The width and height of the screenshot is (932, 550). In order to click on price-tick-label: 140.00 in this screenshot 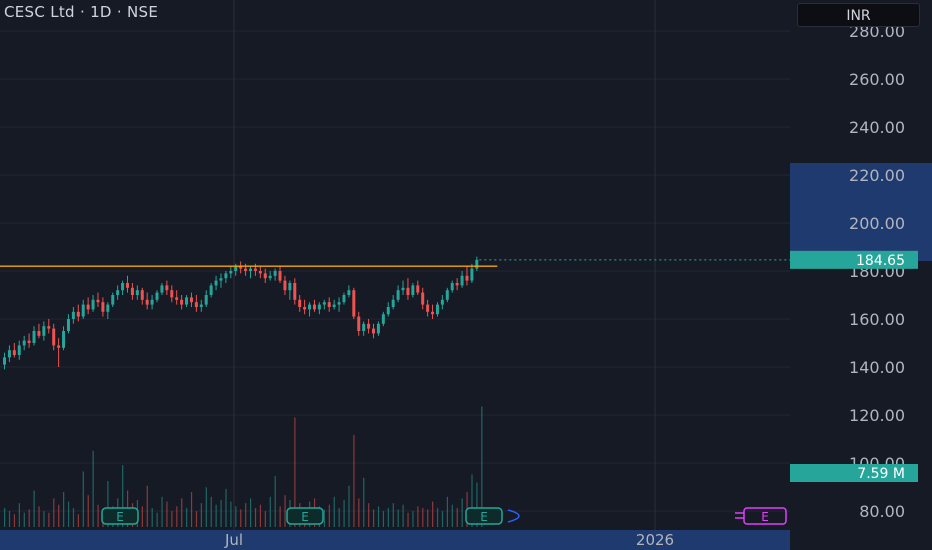, I will do `click(877, 367)`.